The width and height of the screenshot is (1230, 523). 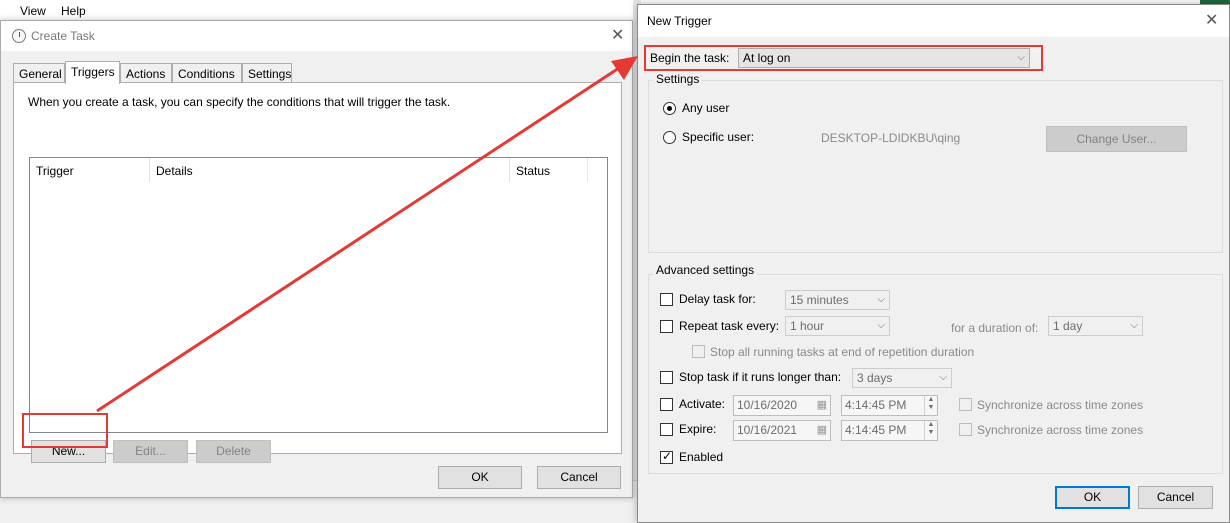 What do you see at coordinates (624, 68) in the screenshot?
I see `arrow-head` at bounding box center [624, 68].